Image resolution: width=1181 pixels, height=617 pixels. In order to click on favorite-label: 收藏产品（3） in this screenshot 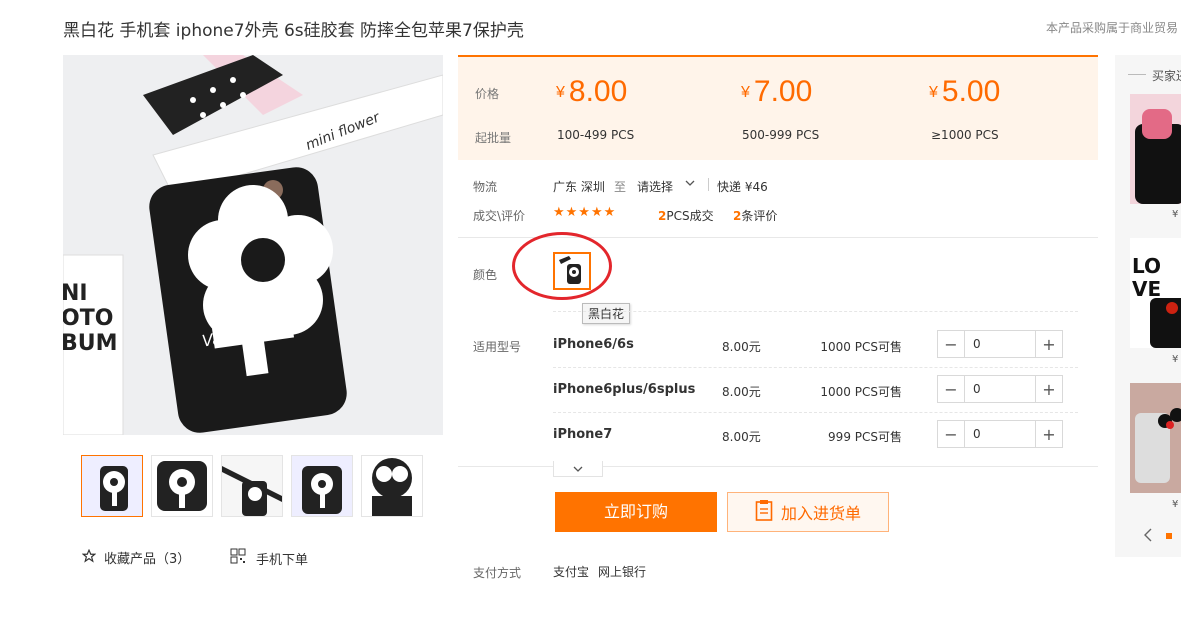, I will do `click(147, 559)`.